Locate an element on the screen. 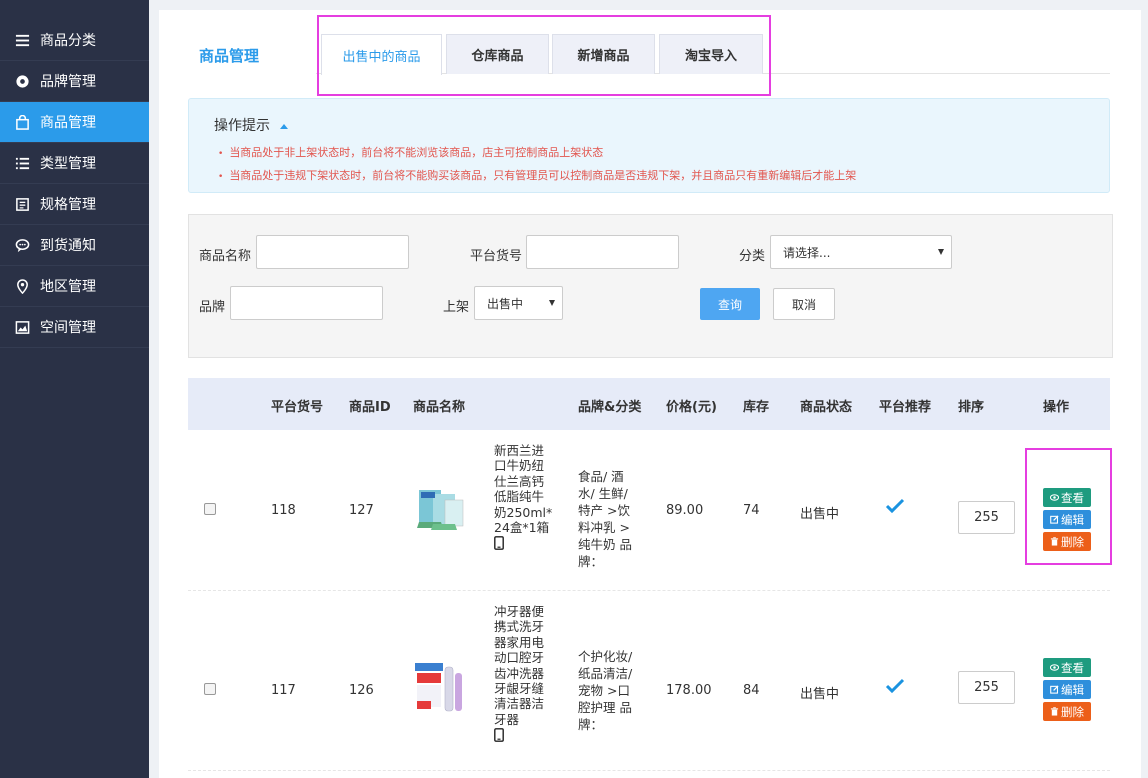  col-id: 商品ID is located at coordinates (370, 407).